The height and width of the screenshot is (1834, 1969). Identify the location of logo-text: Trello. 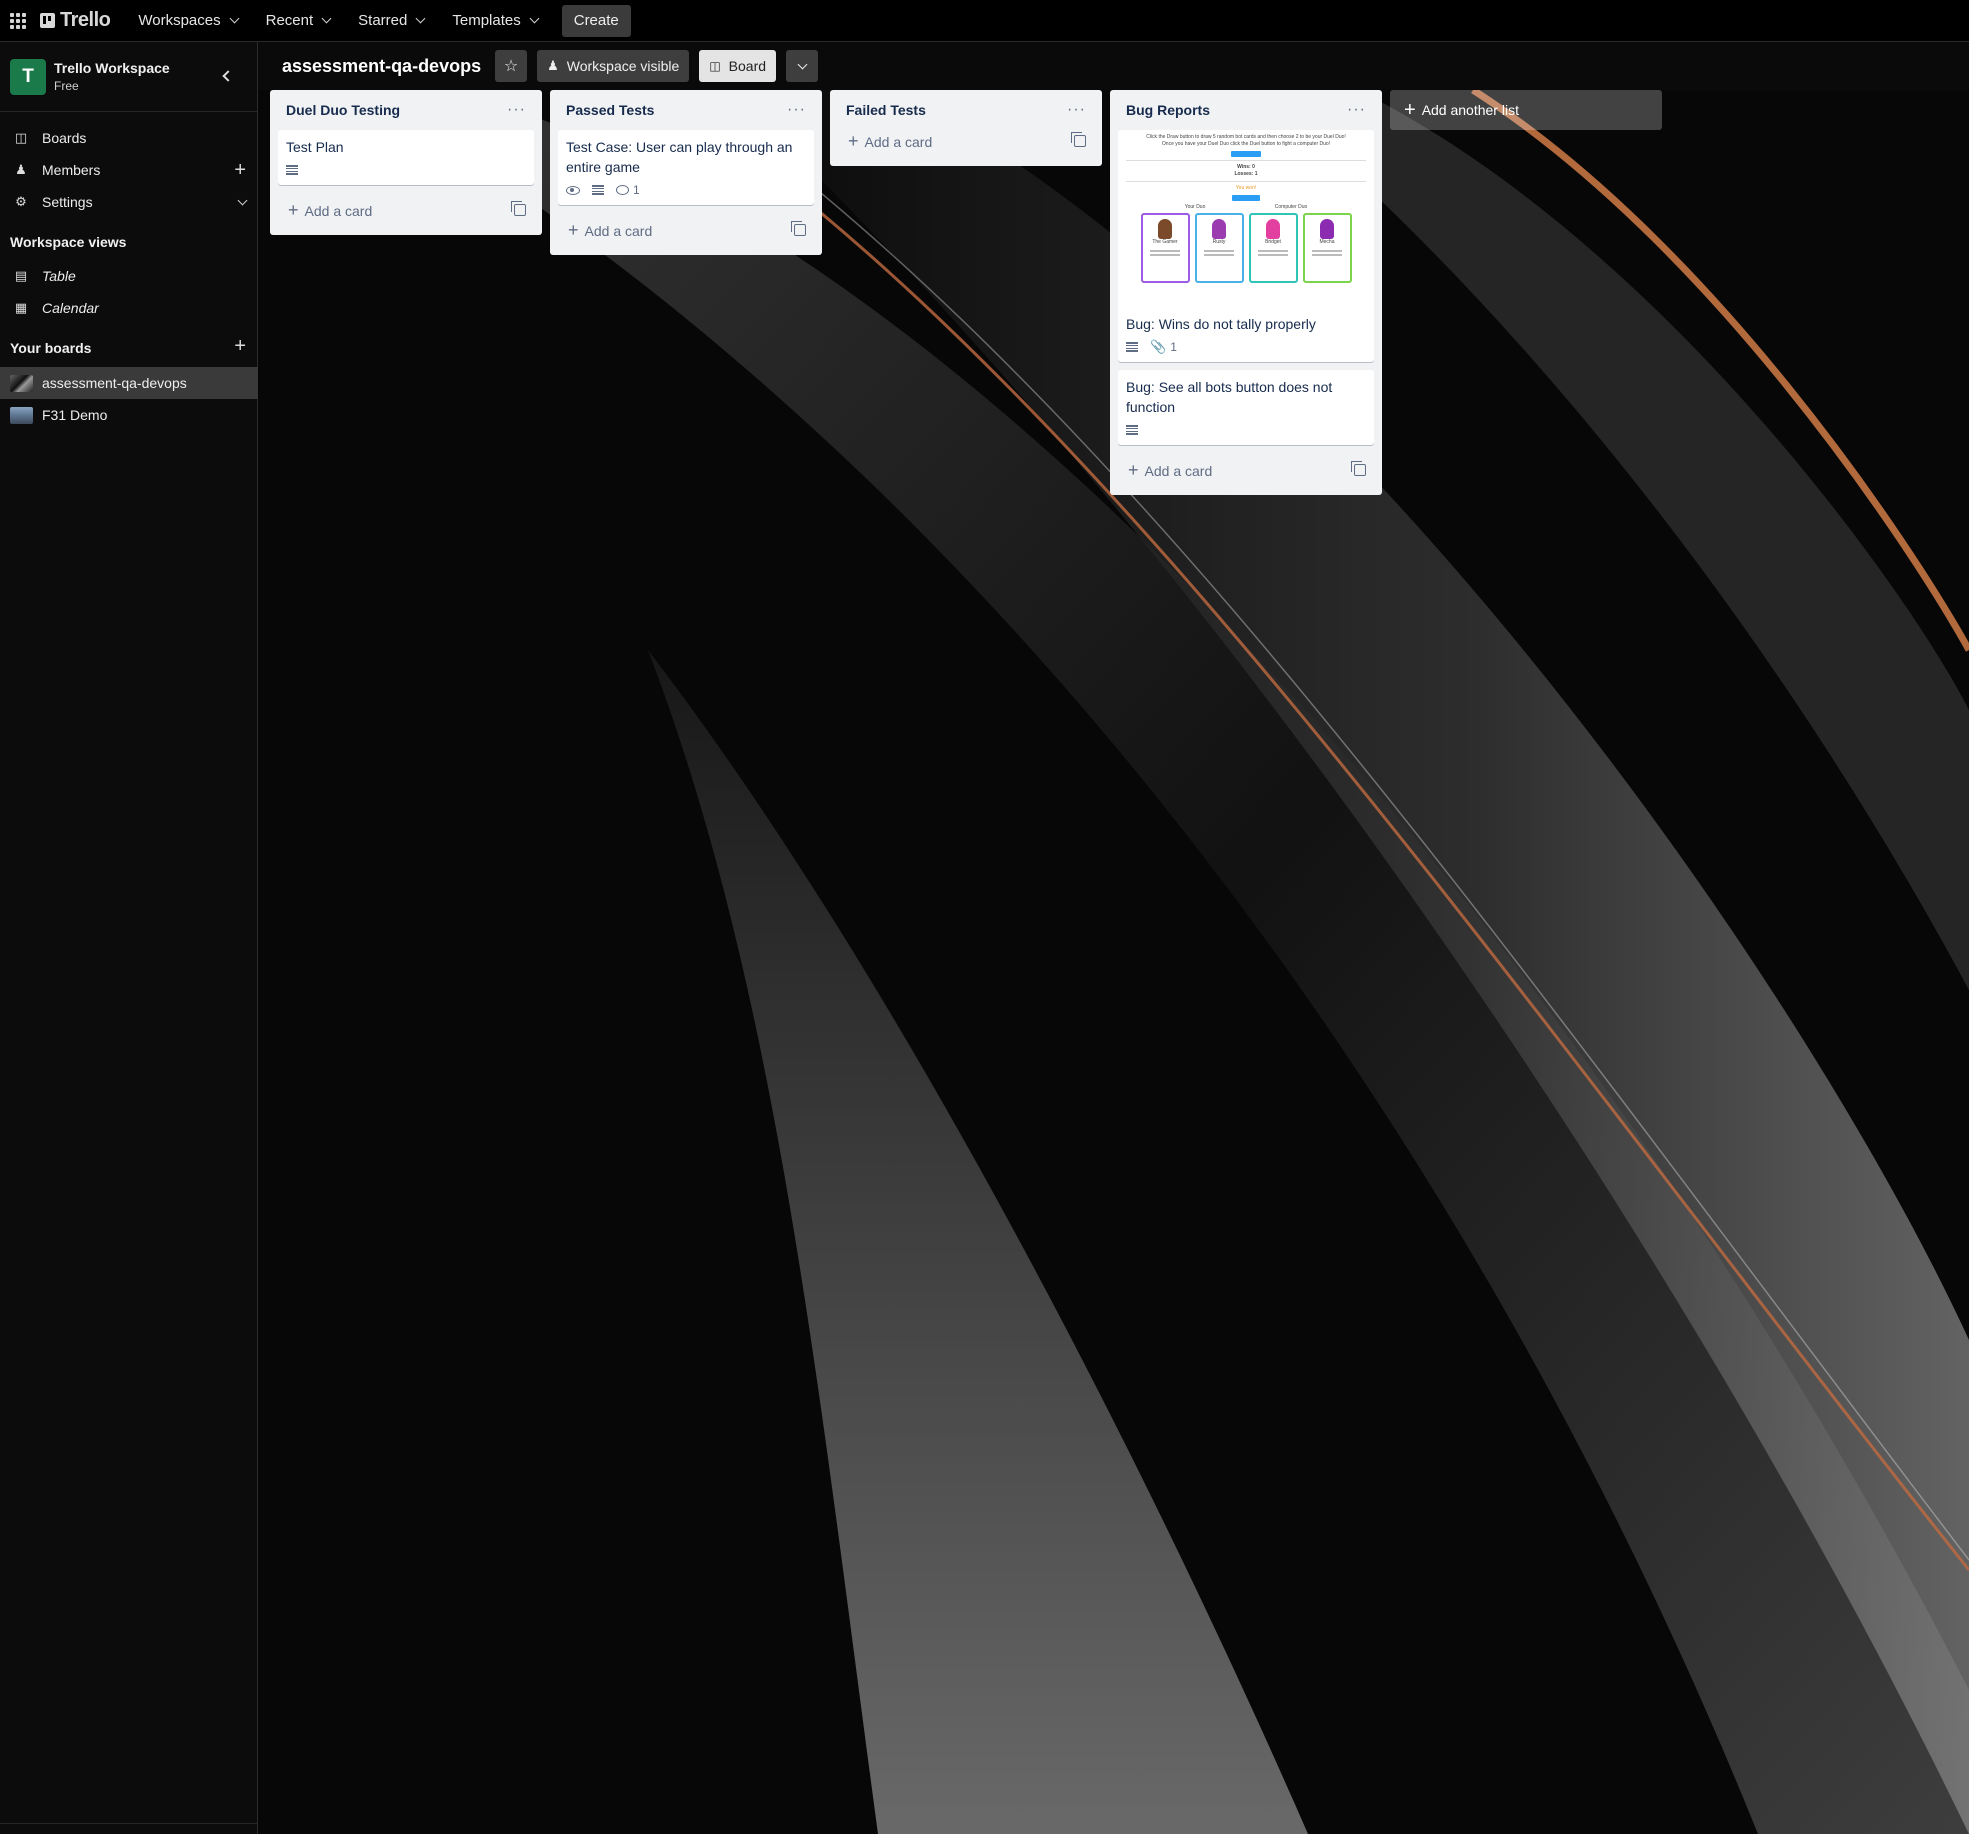
(85, 20).